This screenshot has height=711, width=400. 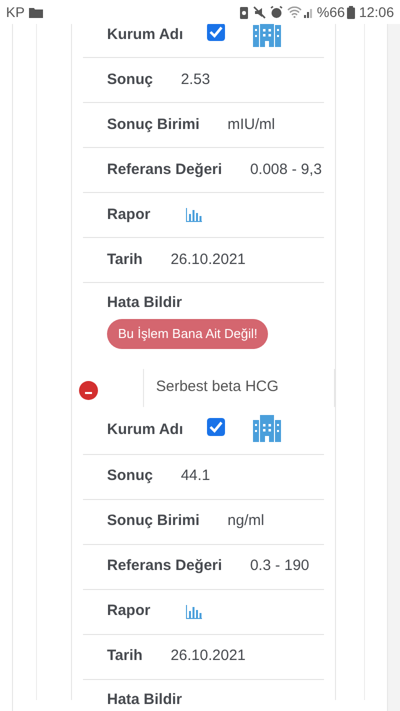 What do you see at coordinates (239, 387) in the screenshot?
I see `test-name-cell: Serbest beta HCG` at bounding box center [239, 387].